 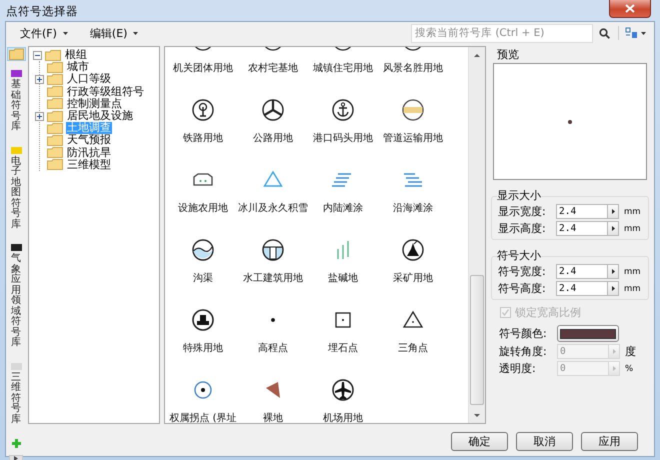 What do you see at coordinates (413, 348) in the screenshot?
I see `symbol-label: 三角点` at bounding box center [413, 348].